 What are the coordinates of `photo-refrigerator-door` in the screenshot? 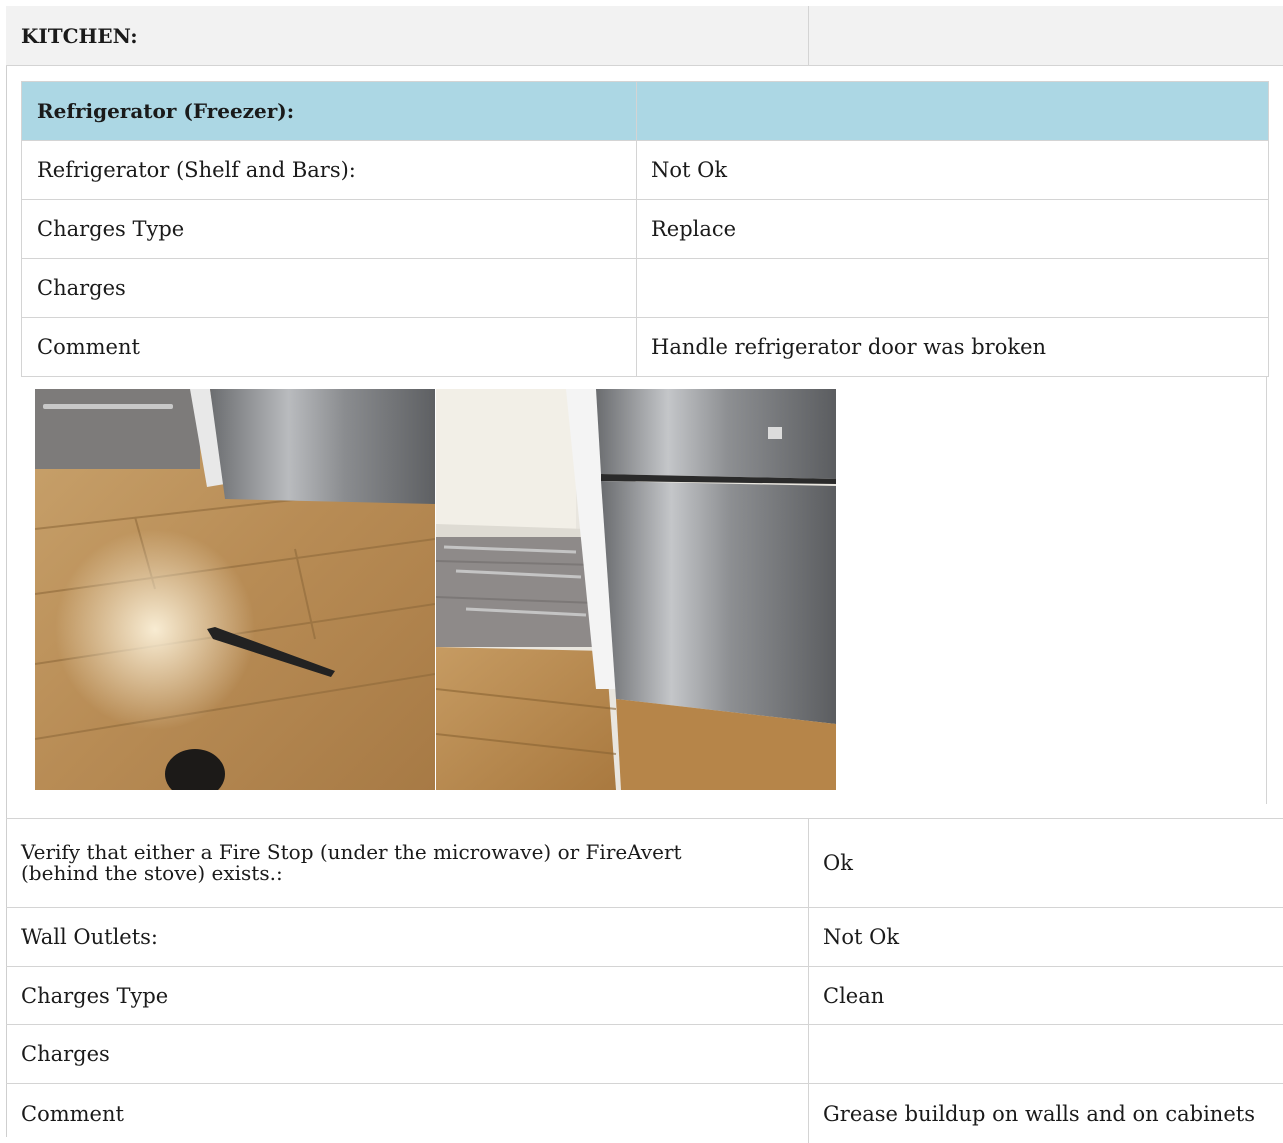 It's located at (636, 589).